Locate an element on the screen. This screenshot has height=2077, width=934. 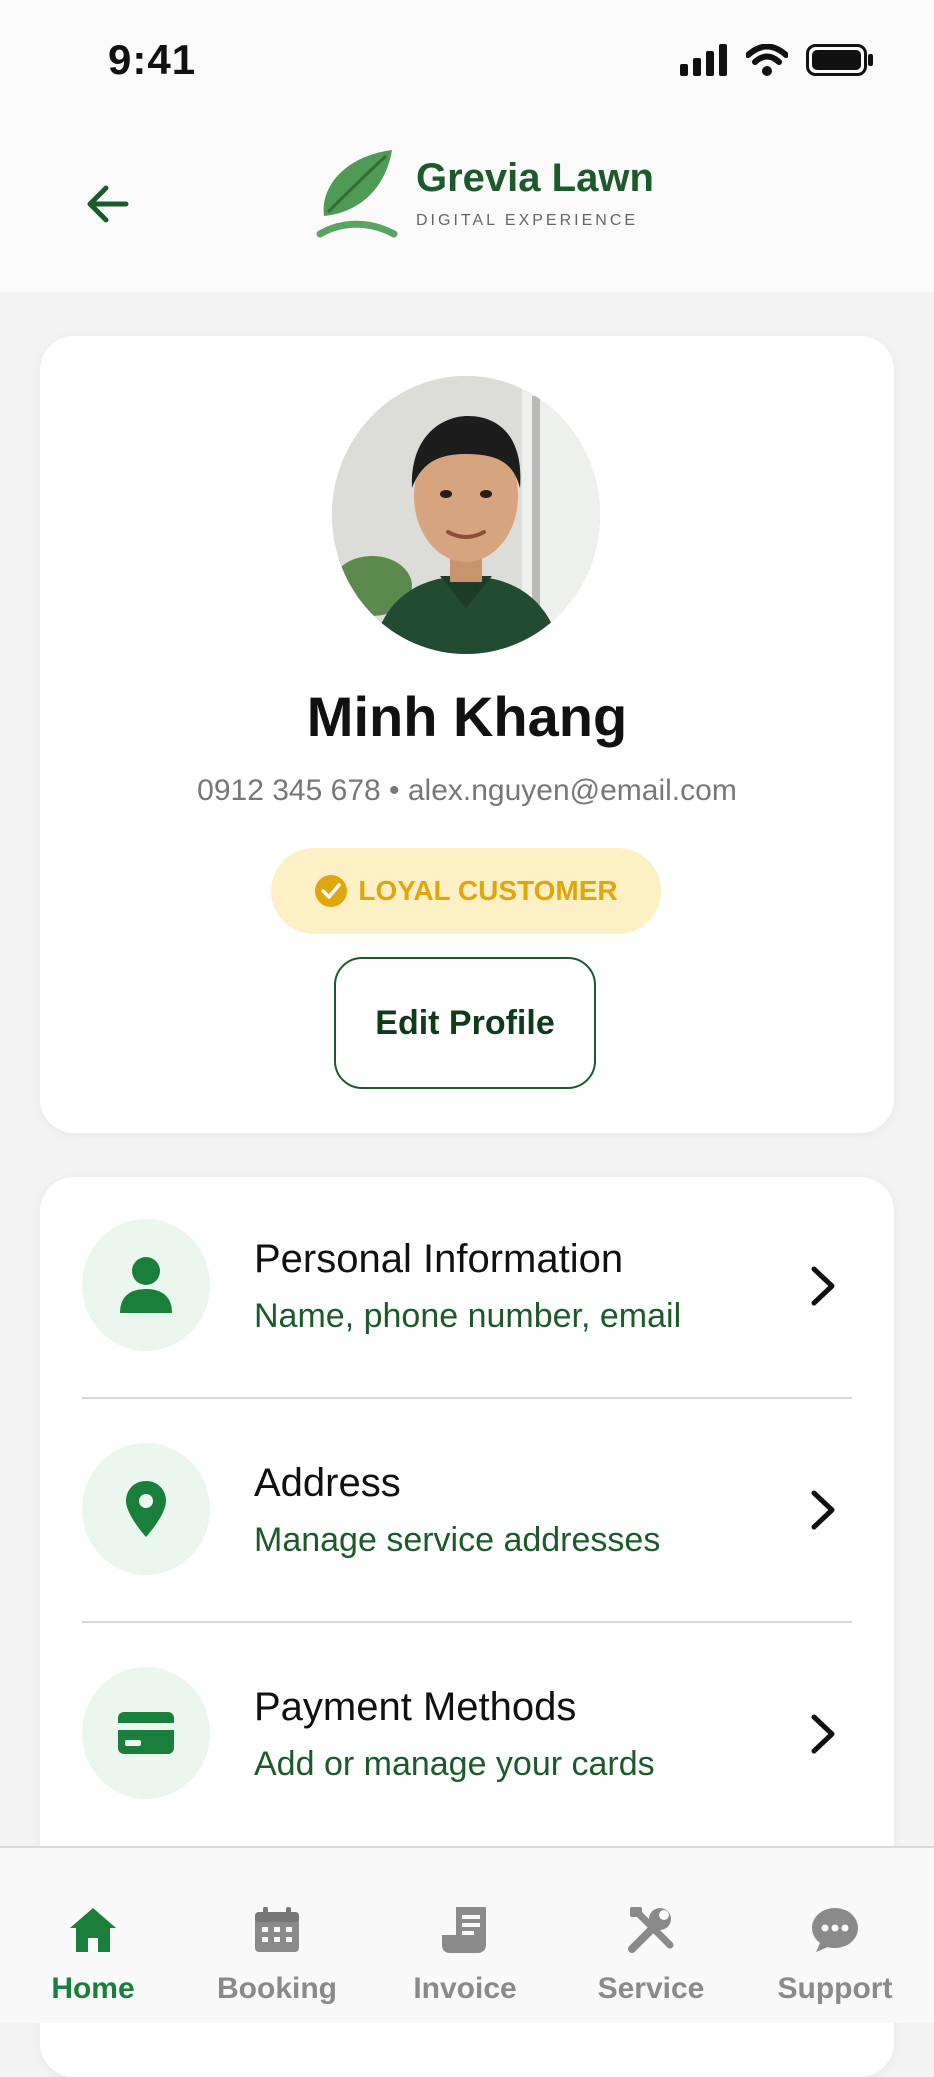
profile-contact: 0912 345 678 • alex.nguyen@email.com is located at coordinates (467, 790).